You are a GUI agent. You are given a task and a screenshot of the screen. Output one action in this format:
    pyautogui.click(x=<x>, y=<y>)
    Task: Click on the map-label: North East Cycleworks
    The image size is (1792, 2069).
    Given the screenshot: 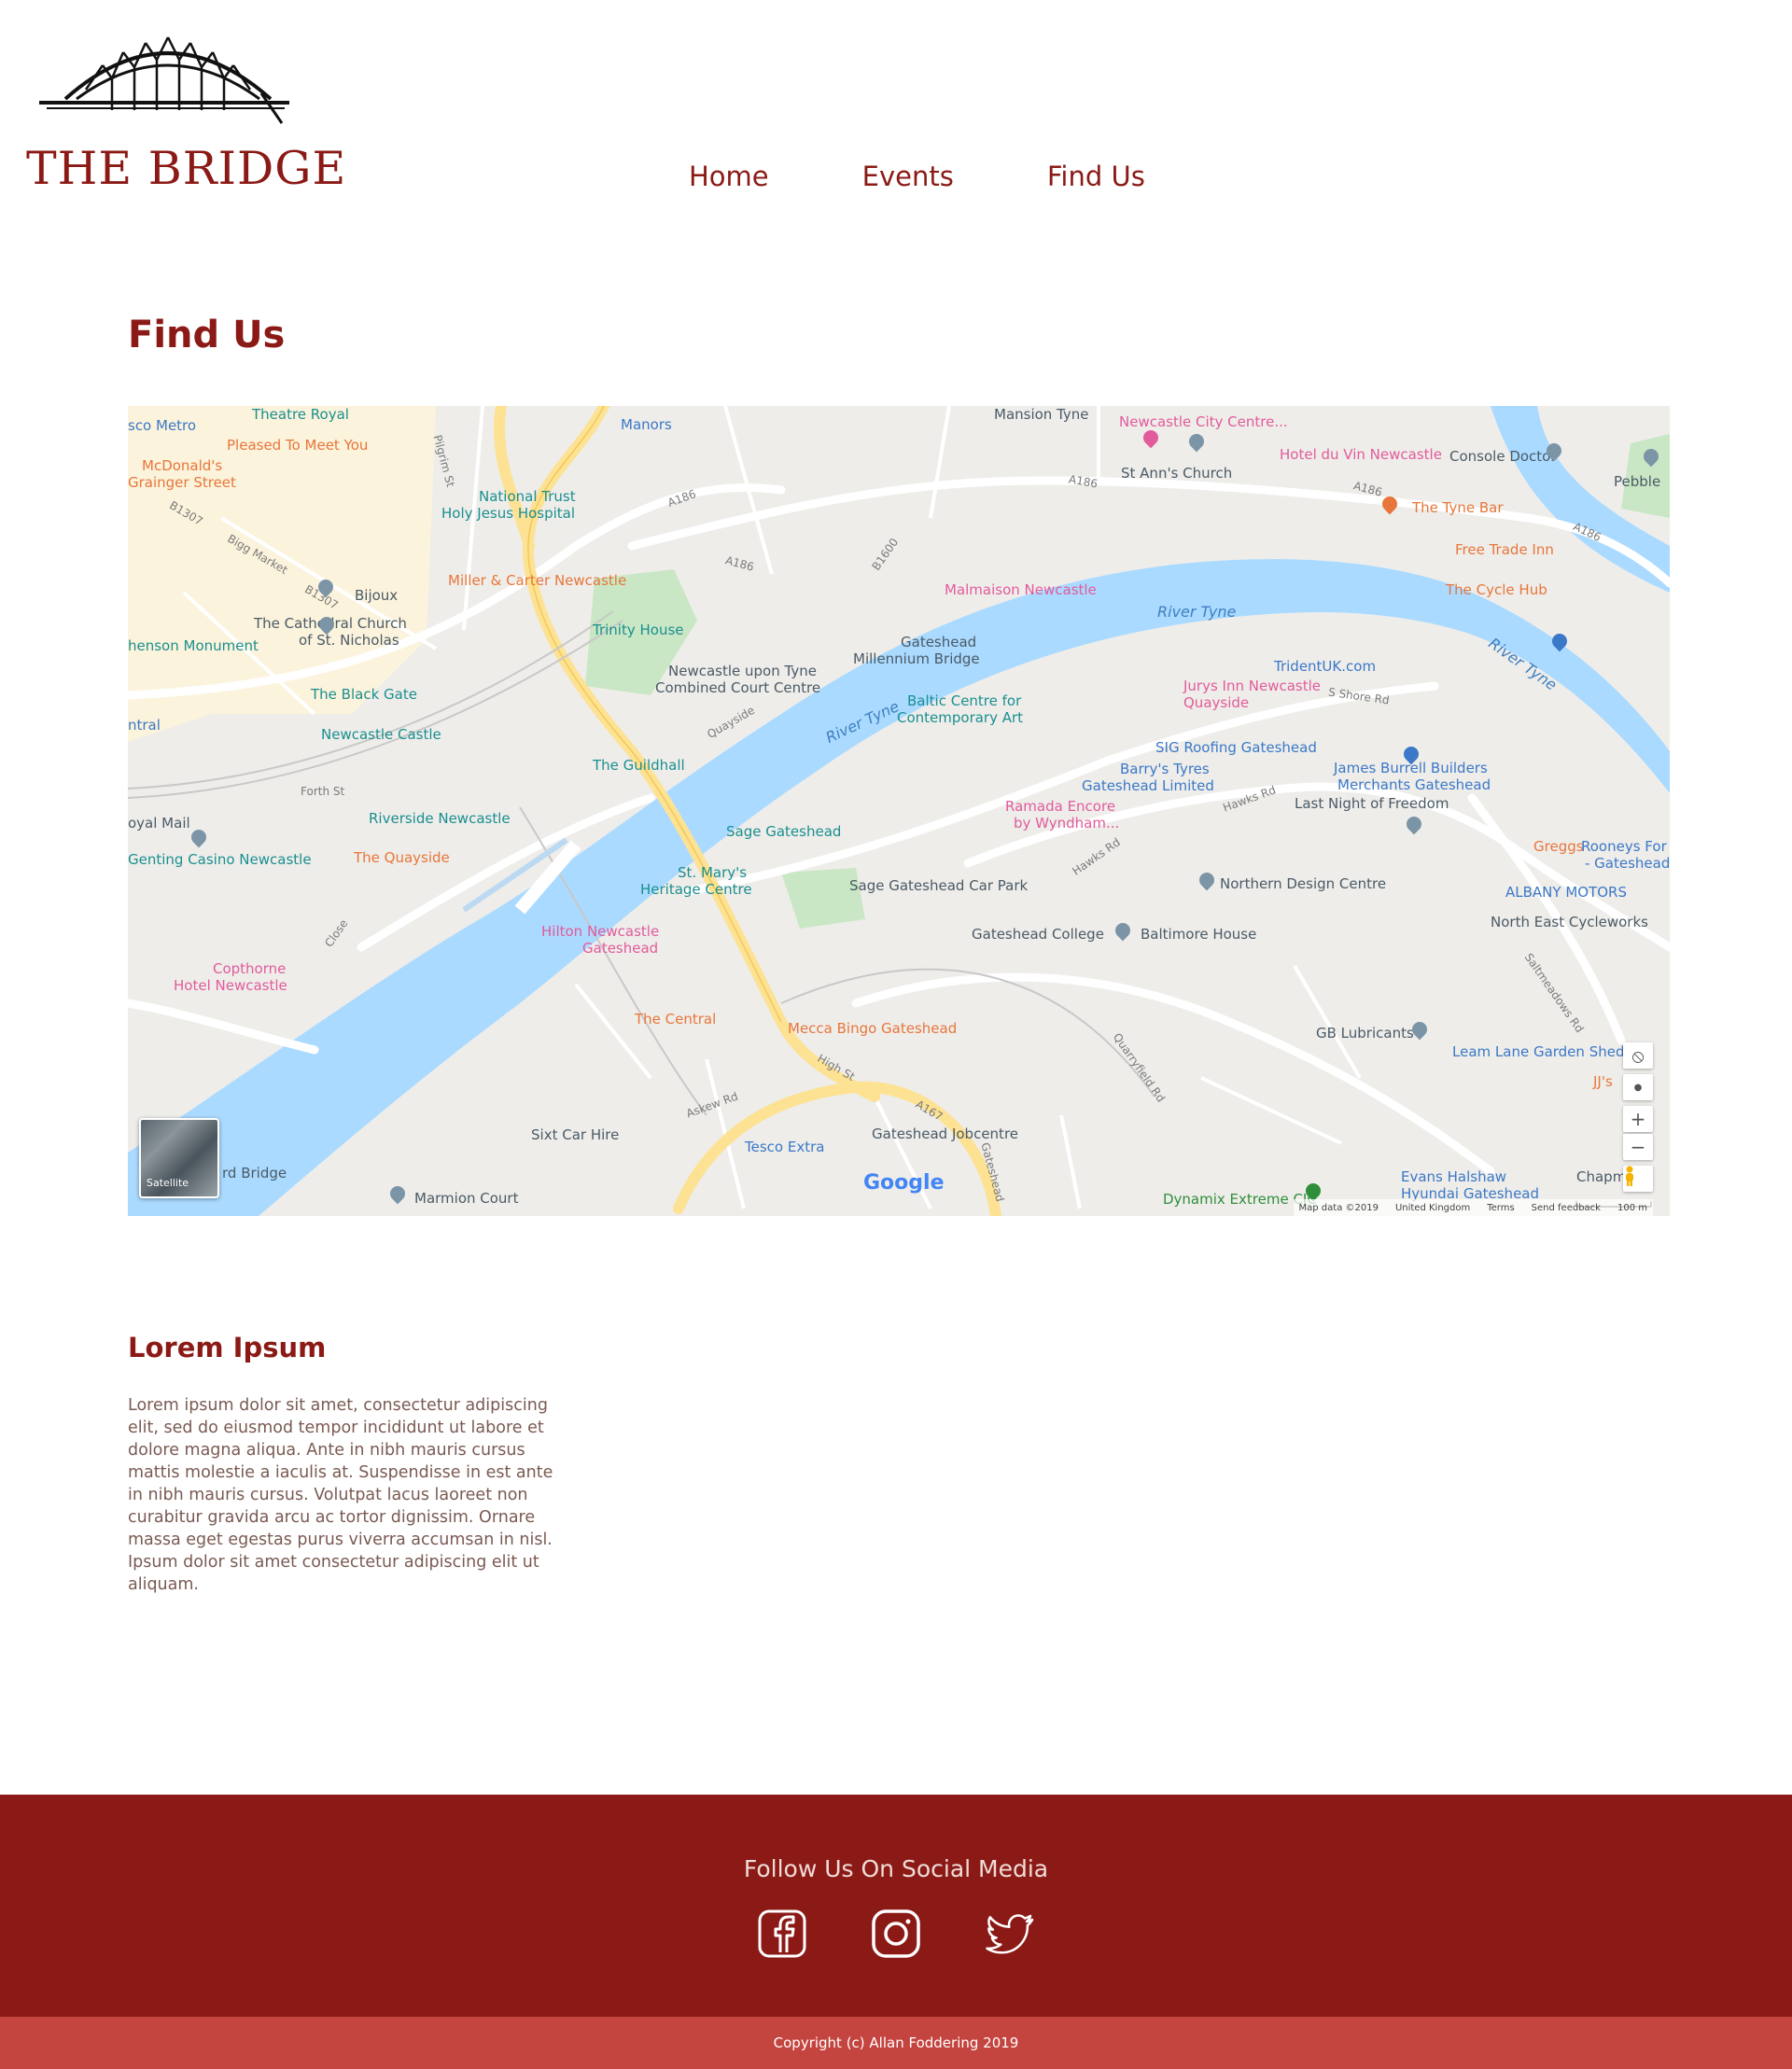 What is the action you would take?
    pyautogui.click(x=1569, y=922)
    